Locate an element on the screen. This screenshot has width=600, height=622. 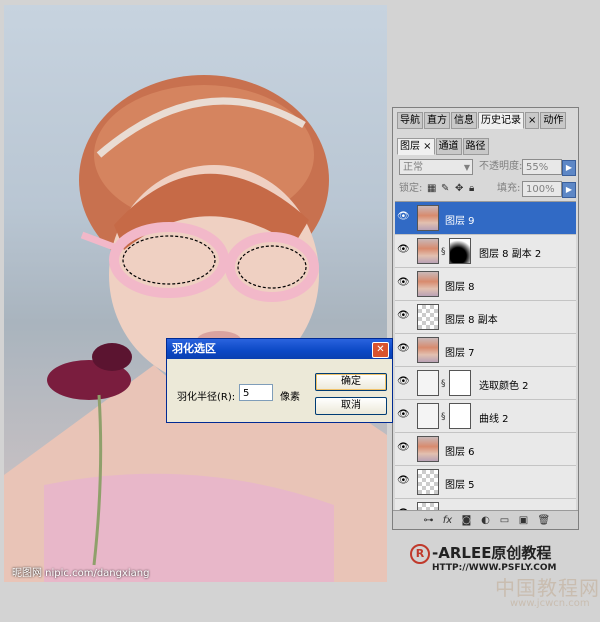
lock-row: 锁定: ▦ ✎ ✥ 🔒︎ 填充: 100% ▶ is located at coordinates (486, 190).